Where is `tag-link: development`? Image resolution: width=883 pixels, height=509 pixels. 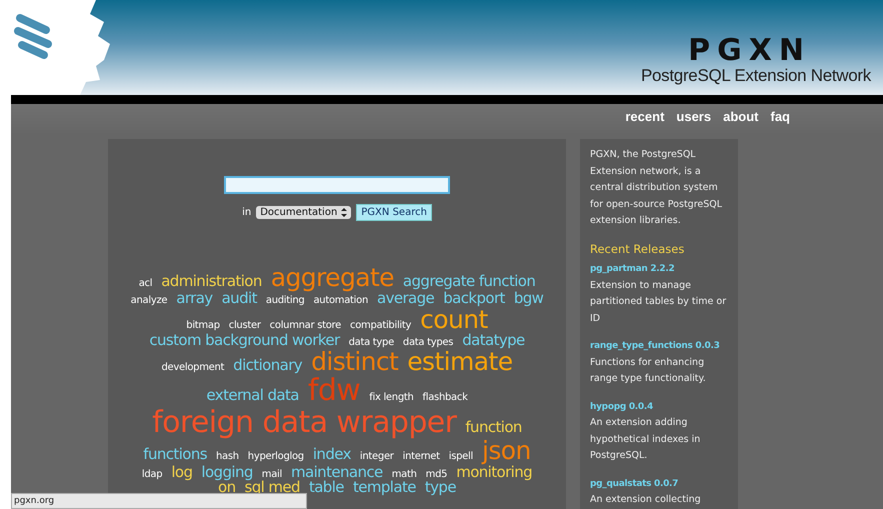
tag-link: development is located at coordinates (193, 368).